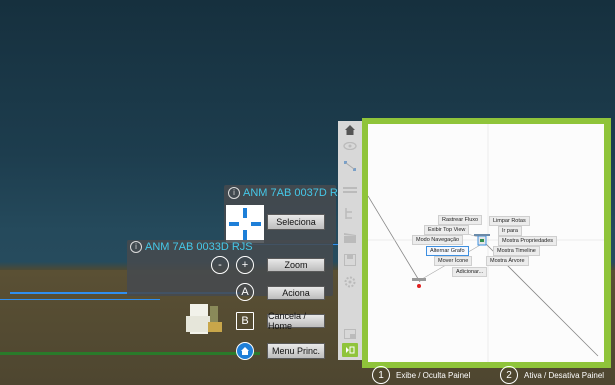  I want to click on clapper-icon, so click(350, 238).